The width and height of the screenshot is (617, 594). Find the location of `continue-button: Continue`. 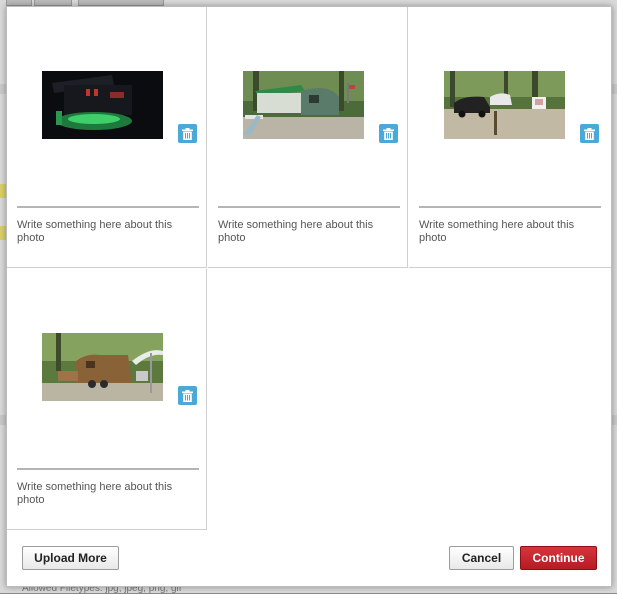

continue-button: Continue is located at coordinates (558, 558).